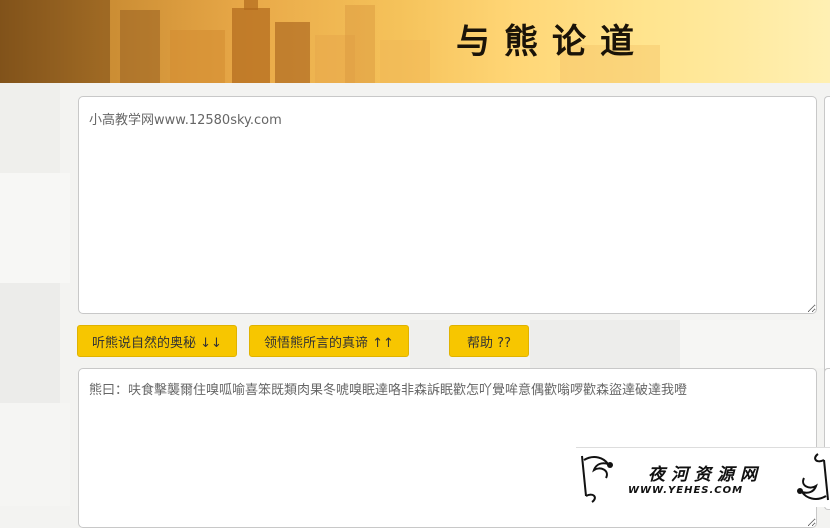 This screenshot has width=830, height=528. What do you see at coordinates (552, 42) in the screenshot?
I see `page-title: 与熊论道` at bounding box center [552, 42].